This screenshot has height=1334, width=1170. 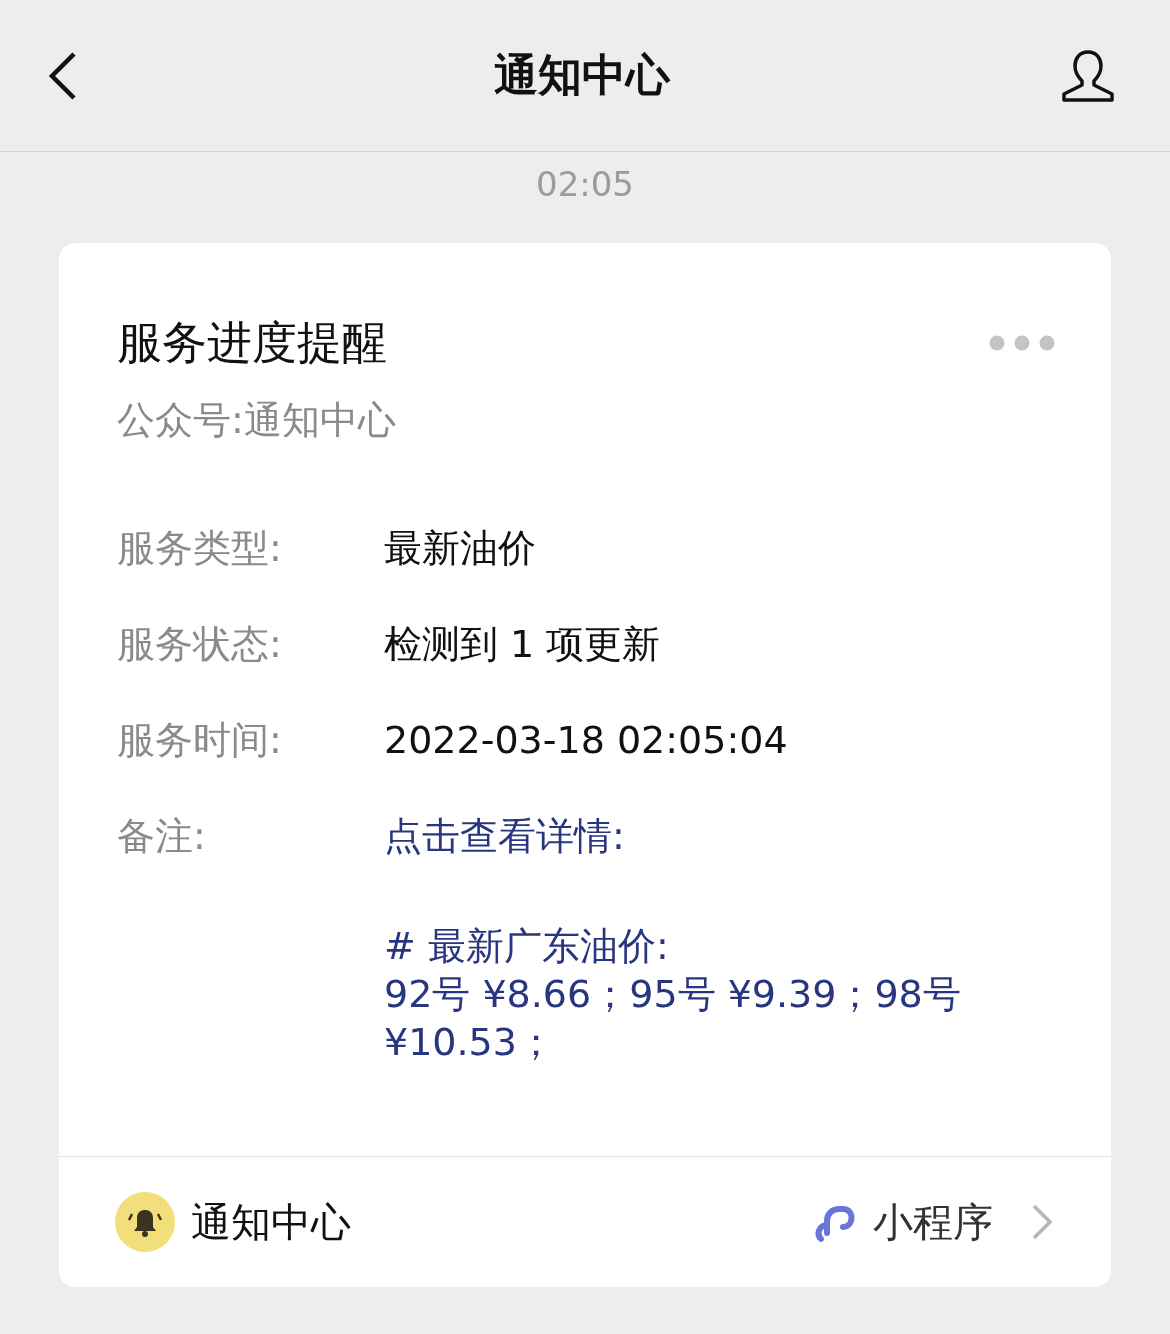 I want to click on profile-icon, so click(x=1088, y=75).